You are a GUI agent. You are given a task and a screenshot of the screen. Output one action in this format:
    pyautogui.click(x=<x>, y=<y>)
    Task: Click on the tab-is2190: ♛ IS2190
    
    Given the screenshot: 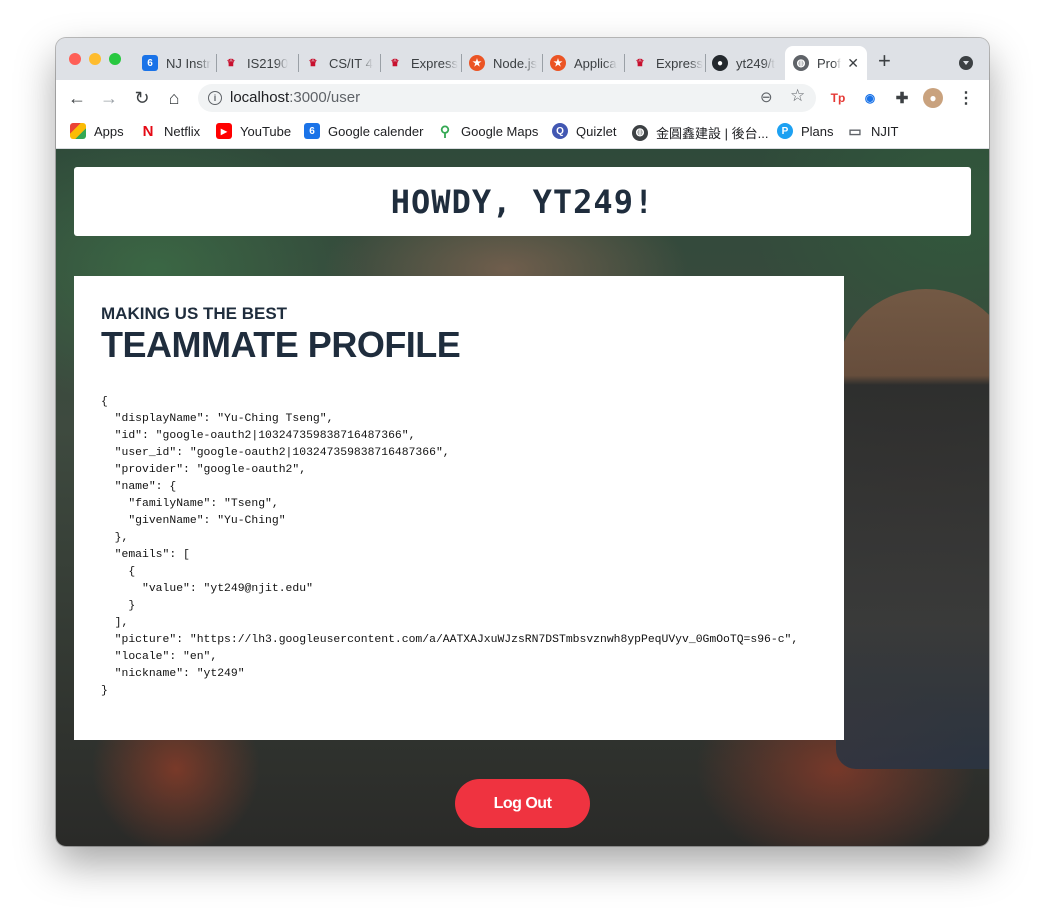 What is the action you would take?
    pyautogui.click(x=259, y=63)
    